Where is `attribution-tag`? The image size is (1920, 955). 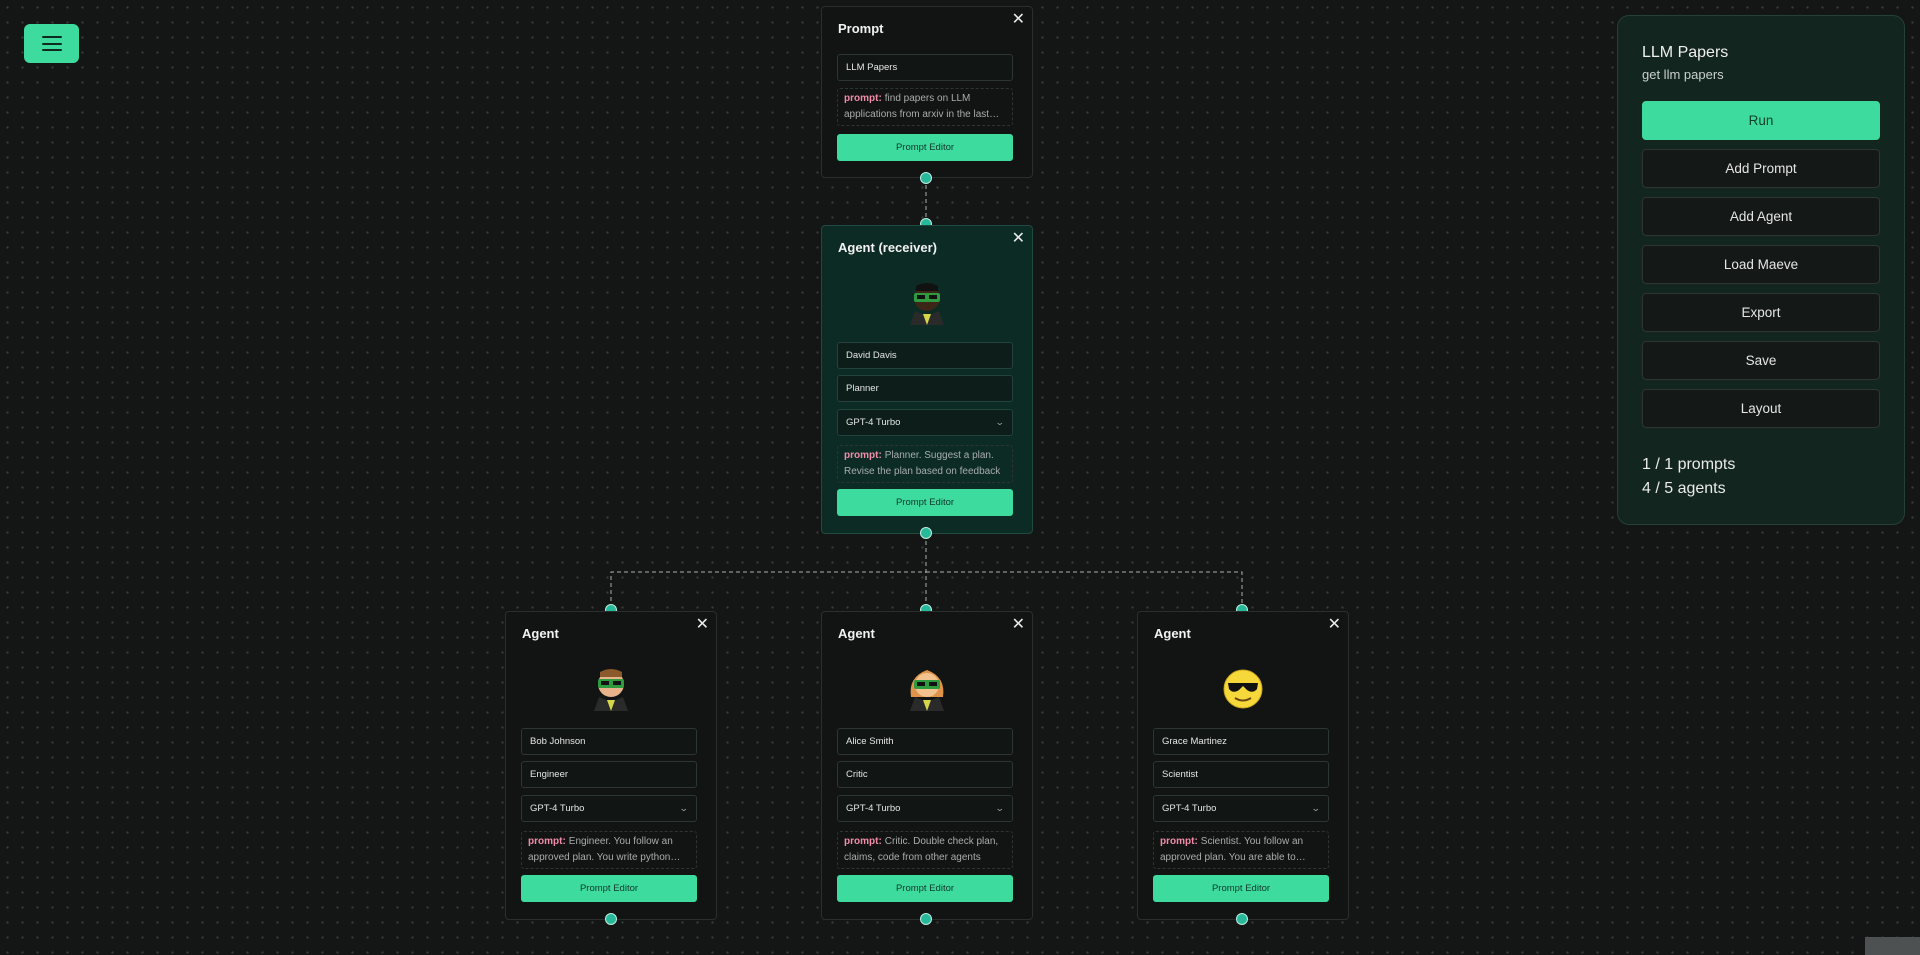 attribution-tag is located at coordinates (1892, 946).